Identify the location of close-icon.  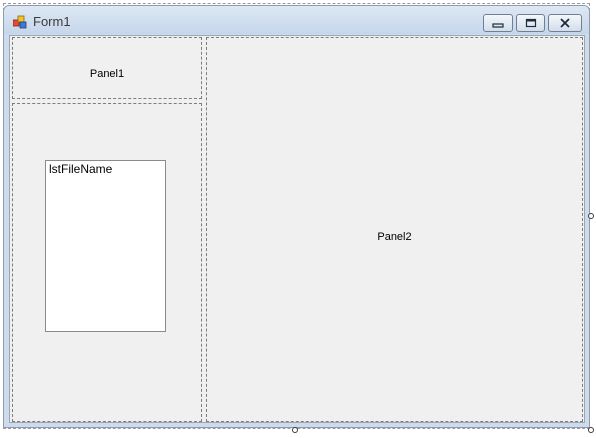
(565, 23).